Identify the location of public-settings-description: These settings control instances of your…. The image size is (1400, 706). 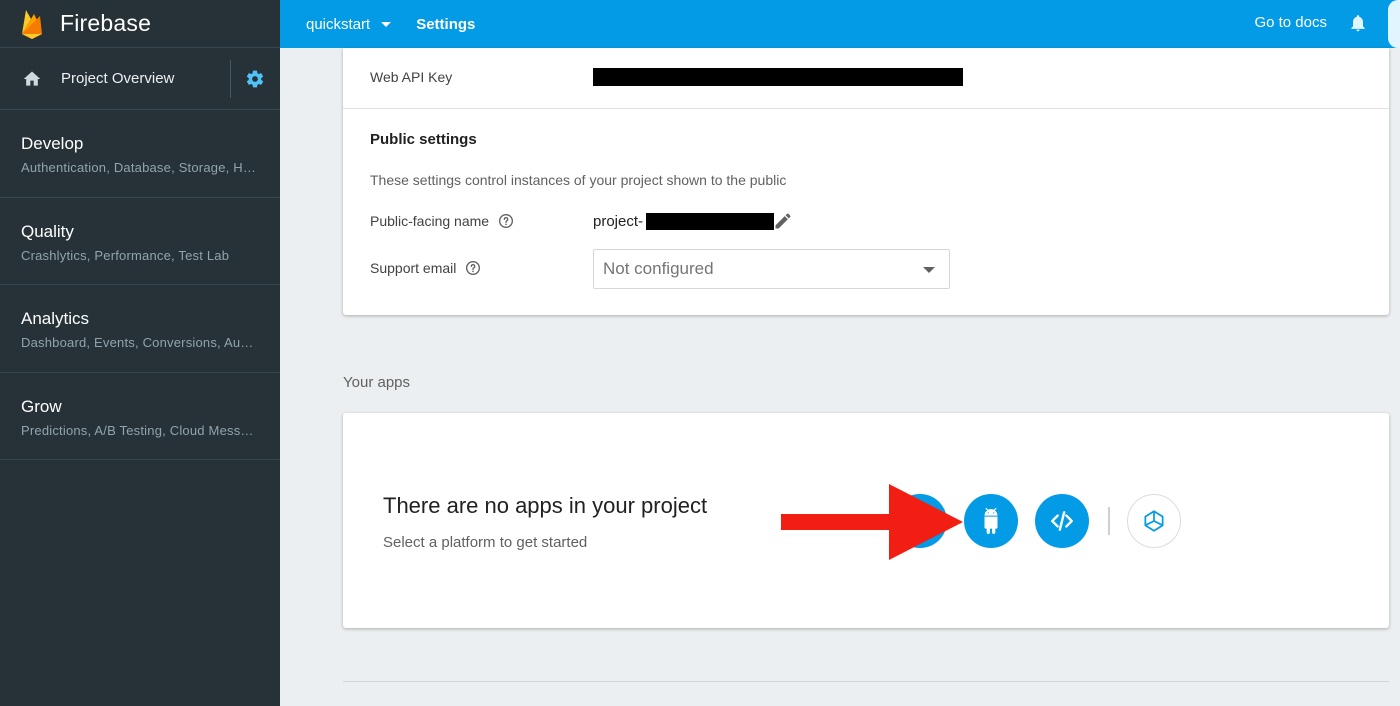
(578, 180).